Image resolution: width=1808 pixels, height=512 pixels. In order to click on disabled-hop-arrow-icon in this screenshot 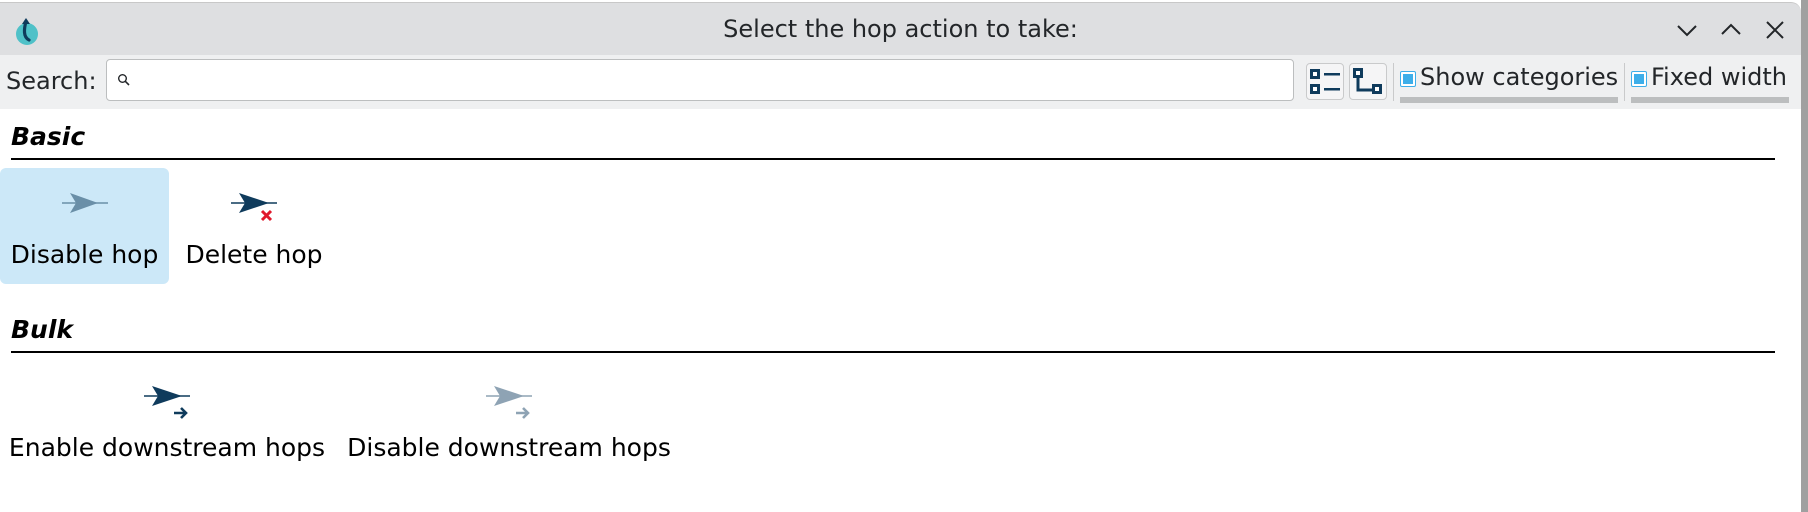, I will do `click(84, 203)`.